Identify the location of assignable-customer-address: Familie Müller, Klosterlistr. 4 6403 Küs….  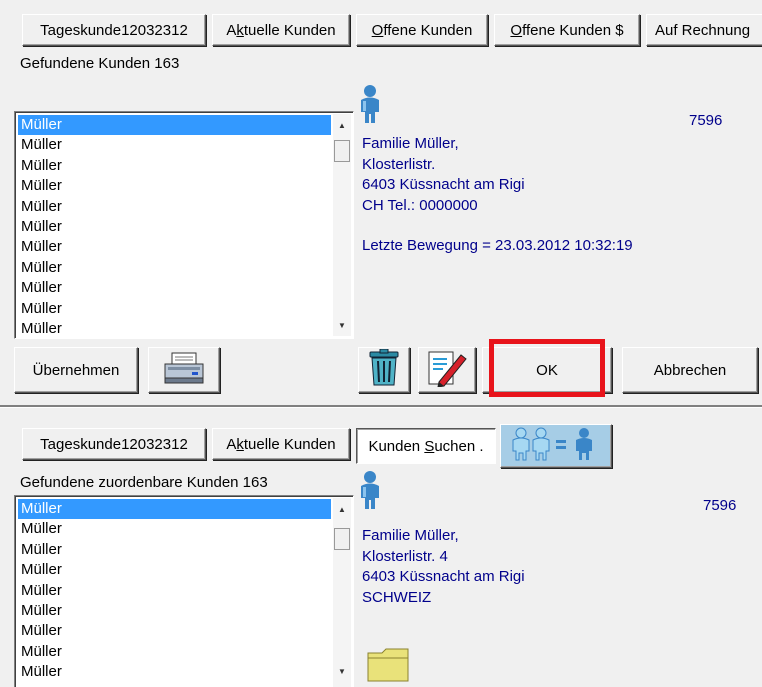
(443, 567).